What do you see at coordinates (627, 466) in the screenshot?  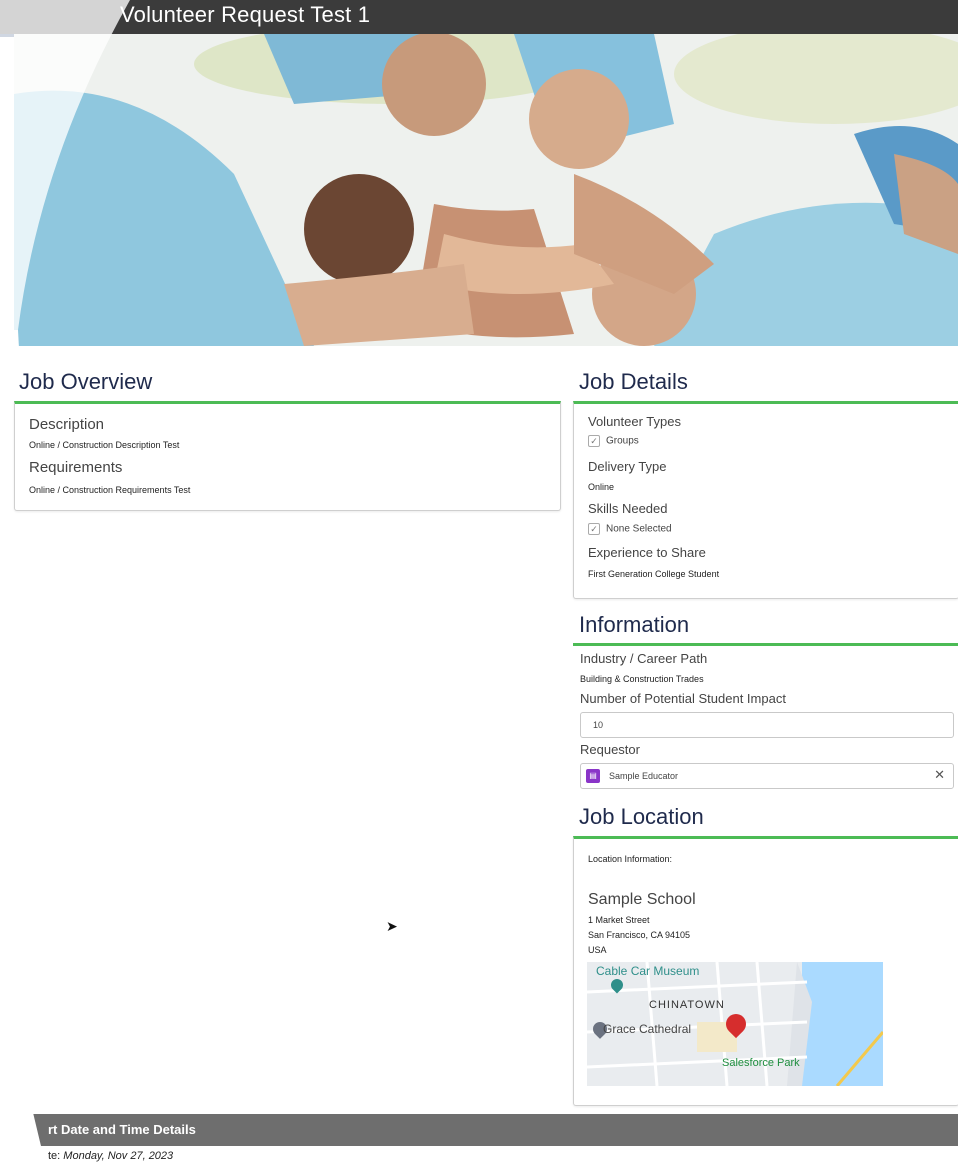 I see `delivery-type-label: Delivery Type` at bounding box center [627, 466].